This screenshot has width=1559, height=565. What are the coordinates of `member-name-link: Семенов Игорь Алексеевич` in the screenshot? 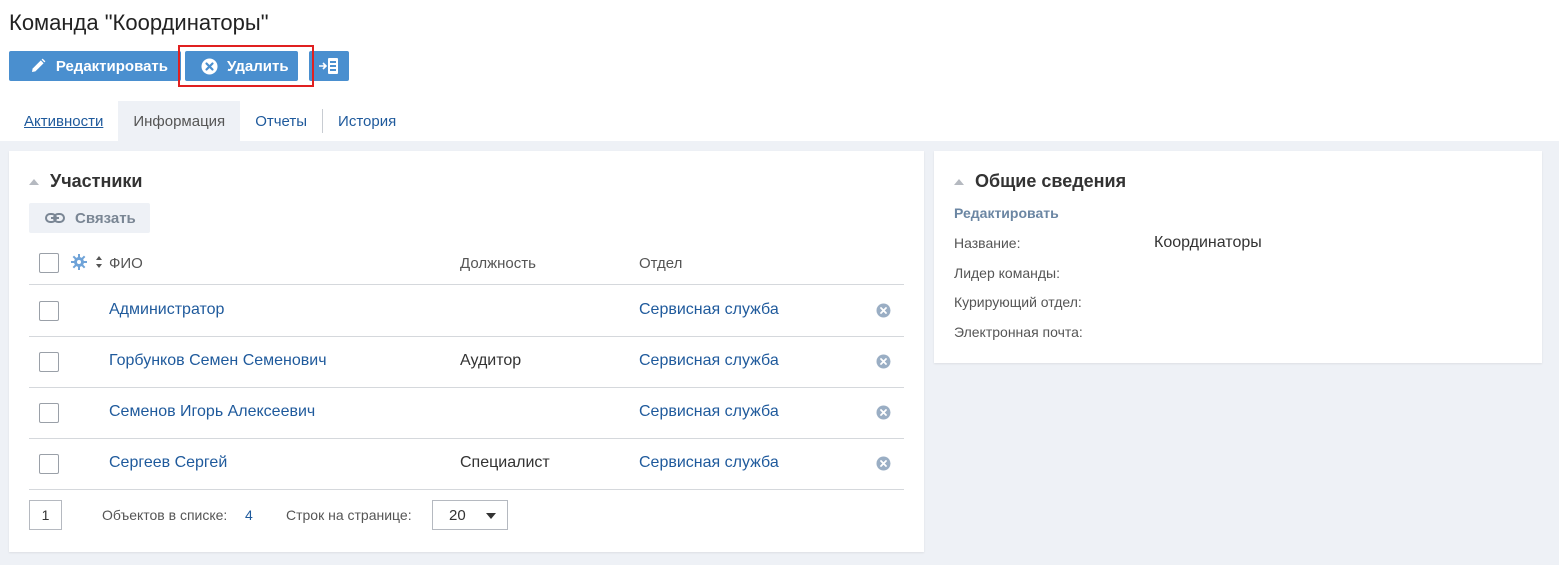 It's located at (212, 412).